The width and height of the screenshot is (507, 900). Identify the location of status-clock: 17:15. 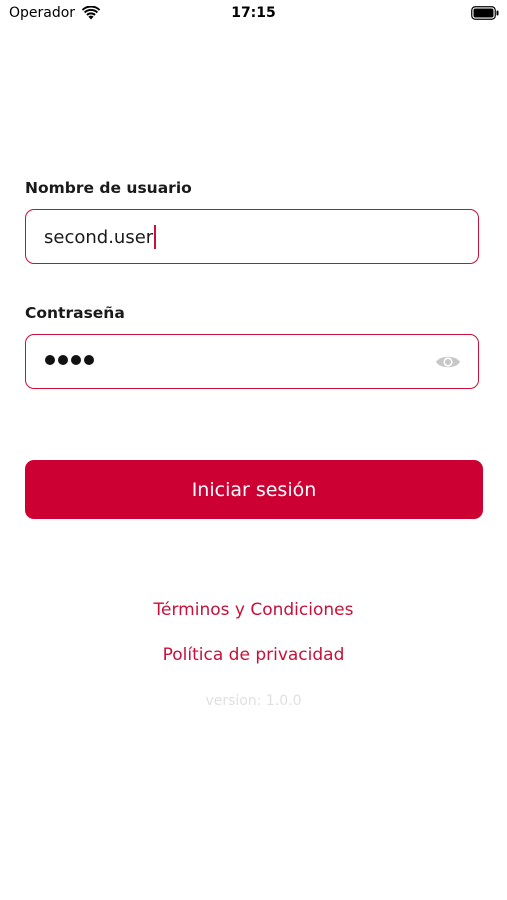
(253, 13).